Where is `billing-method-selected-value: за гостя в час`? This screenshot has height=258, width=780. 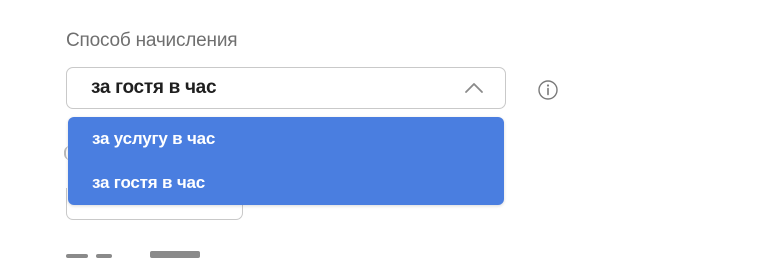
billing-method-selected-value: за гостя в час is located at coordinates (154, 87).